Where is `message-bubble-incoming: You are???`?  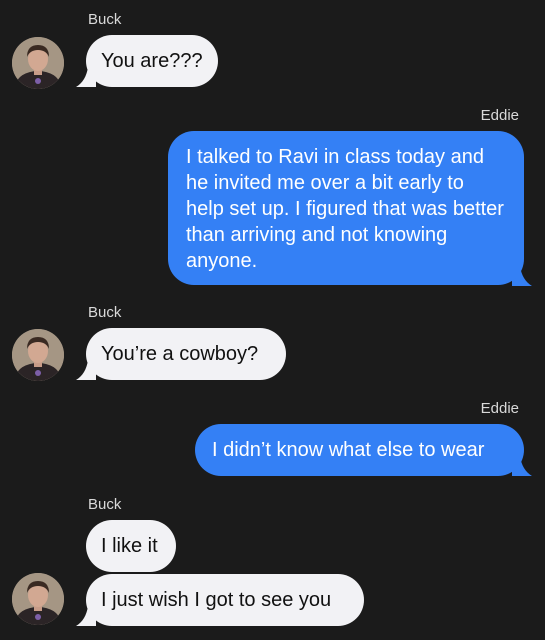
message-bubble-incoming: You are??? is located at coordinates (152, 61).